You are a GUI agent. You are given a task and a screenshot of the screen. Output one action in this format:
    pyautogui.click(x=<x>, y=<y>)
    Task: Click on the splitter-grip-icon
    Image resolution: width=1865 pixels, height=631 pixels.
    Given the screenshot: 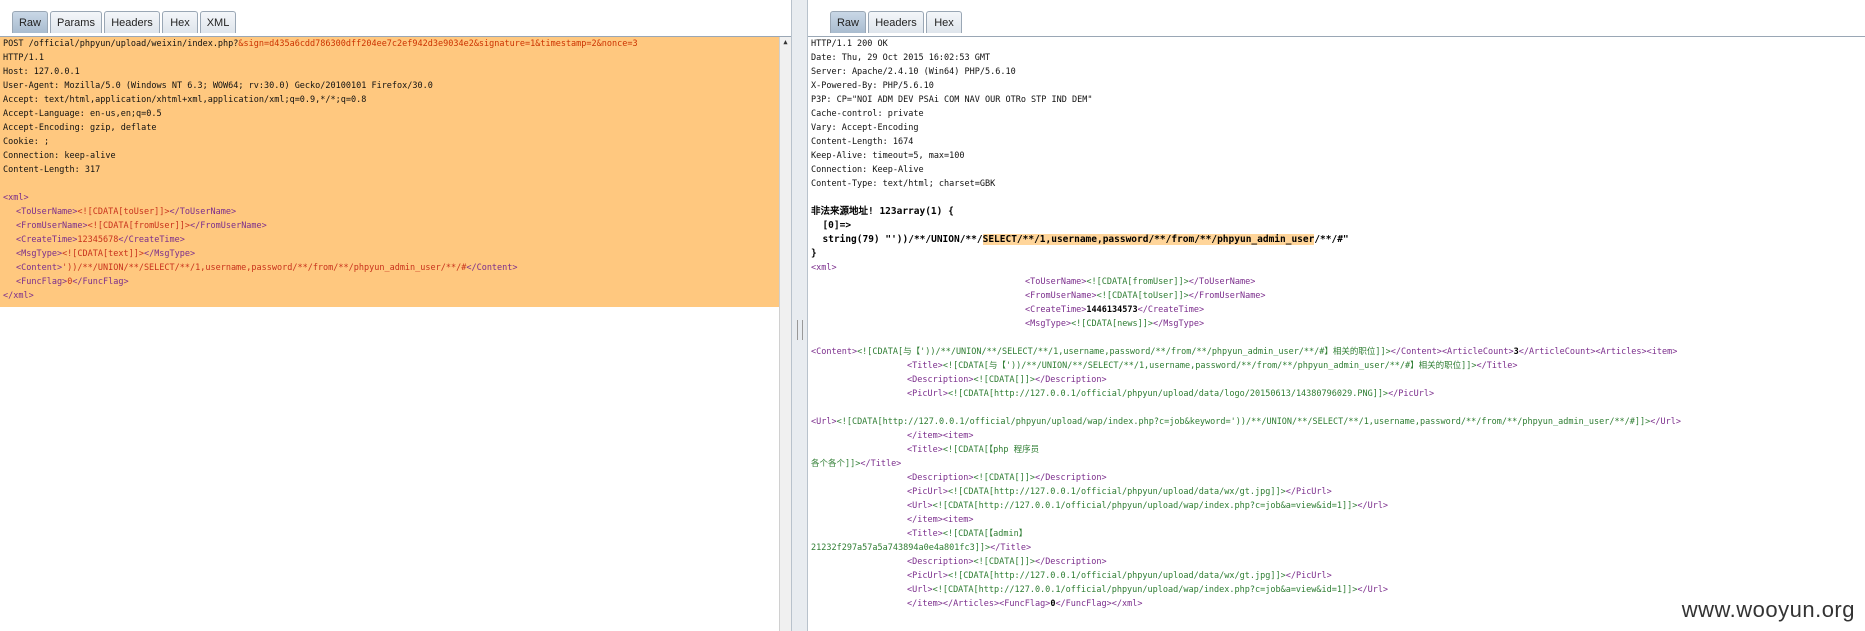 What is the action you would take?
    pyautogui.click(x=800, y=330)
    